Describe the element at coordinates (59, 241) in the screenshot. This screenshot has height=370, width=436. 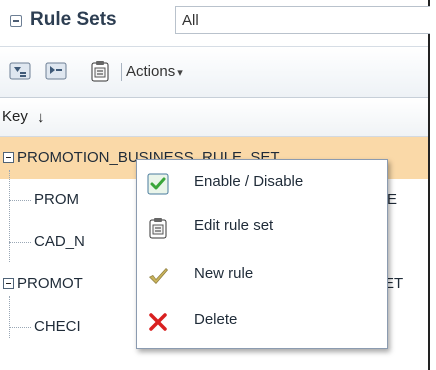
I see `tree-row-label: CAD_N` at that location.